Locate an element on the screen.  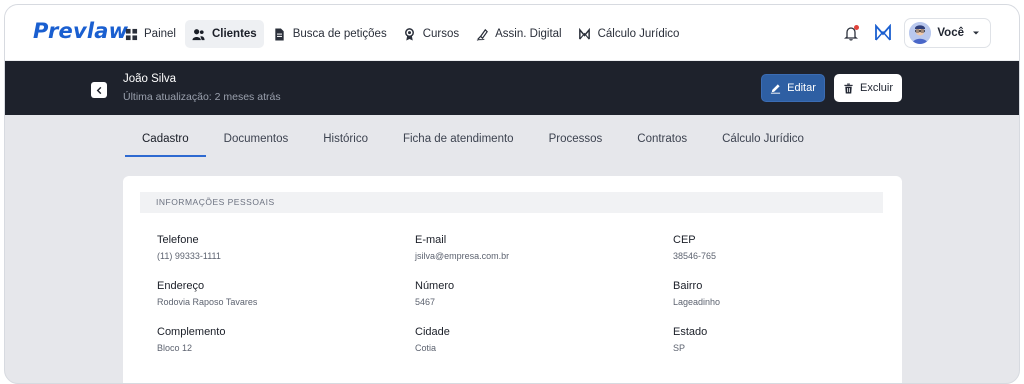
trash-icon is located at coordinates (848, 88).